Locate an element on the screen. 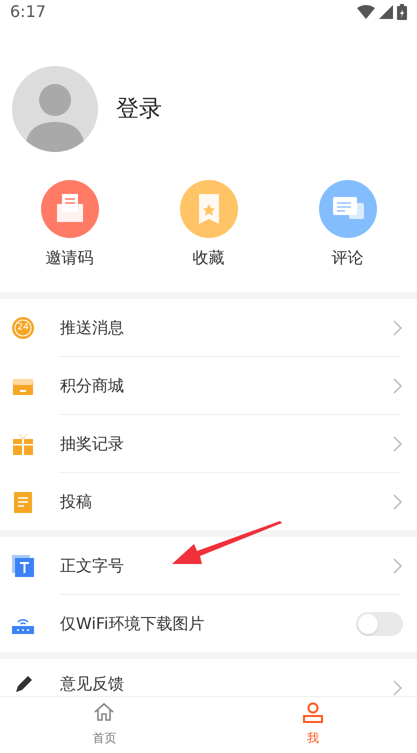 Image resolution: width=417 pixels, height=753 pixels. shortcut-button: 邀请码 is located at coordinates (69, 225).